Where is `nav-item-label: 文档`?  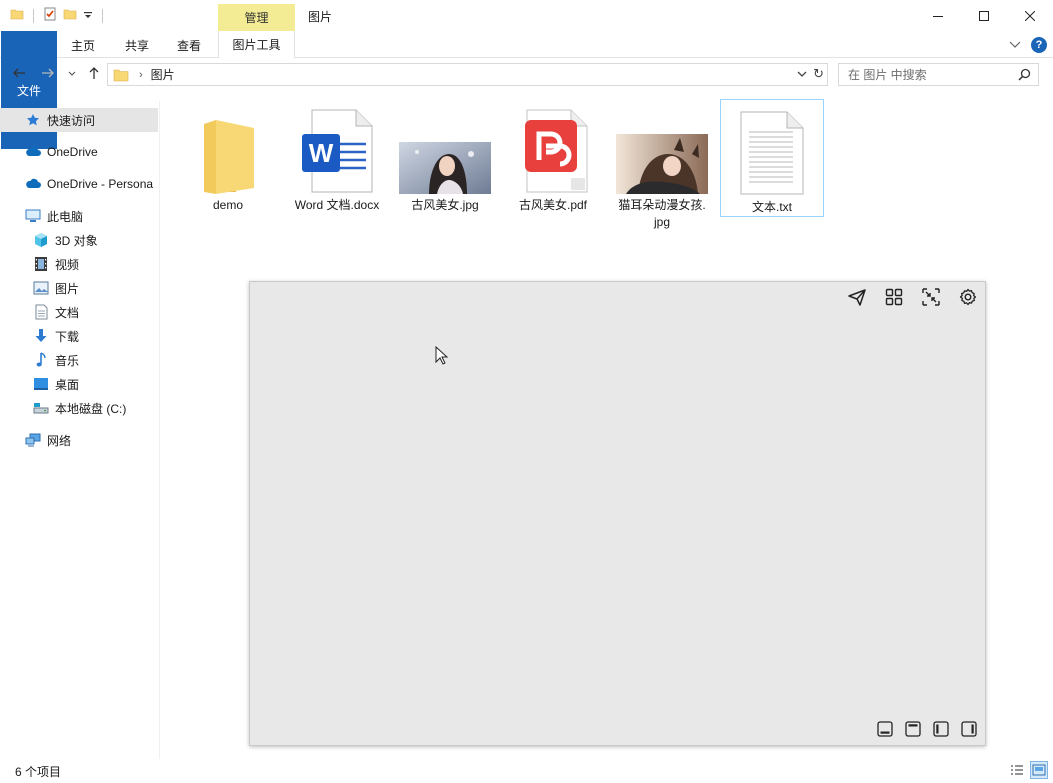 nav-item-label: 文档 is located at coordinates (67, 312).